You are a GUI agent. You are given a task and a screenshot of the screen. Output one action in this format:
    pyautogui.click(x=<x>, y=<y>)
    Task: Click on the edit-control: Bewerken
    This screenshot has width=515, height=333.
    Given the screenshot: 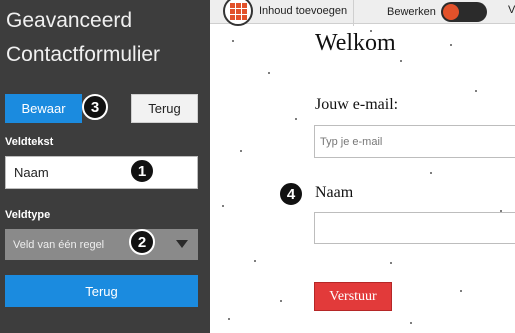 What is the action you would take?
    pyautogui.click(x=437, y=12)
    